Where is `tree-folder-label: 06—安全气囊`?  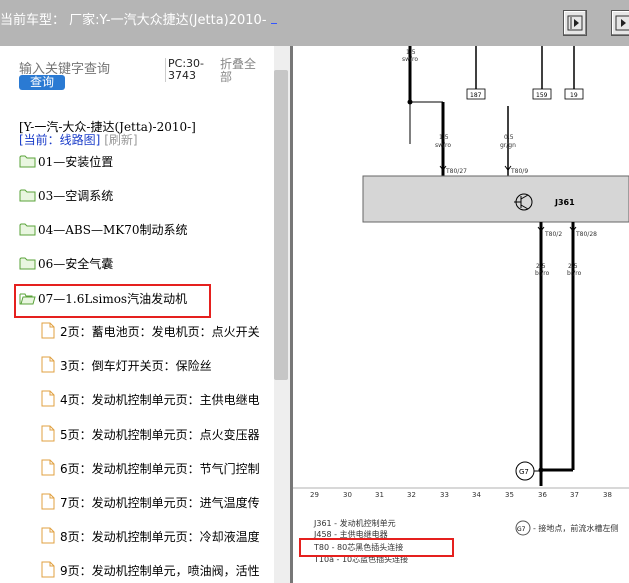 tree-folder-label: 06—安全气囊 is located at coordinates (76, 264).